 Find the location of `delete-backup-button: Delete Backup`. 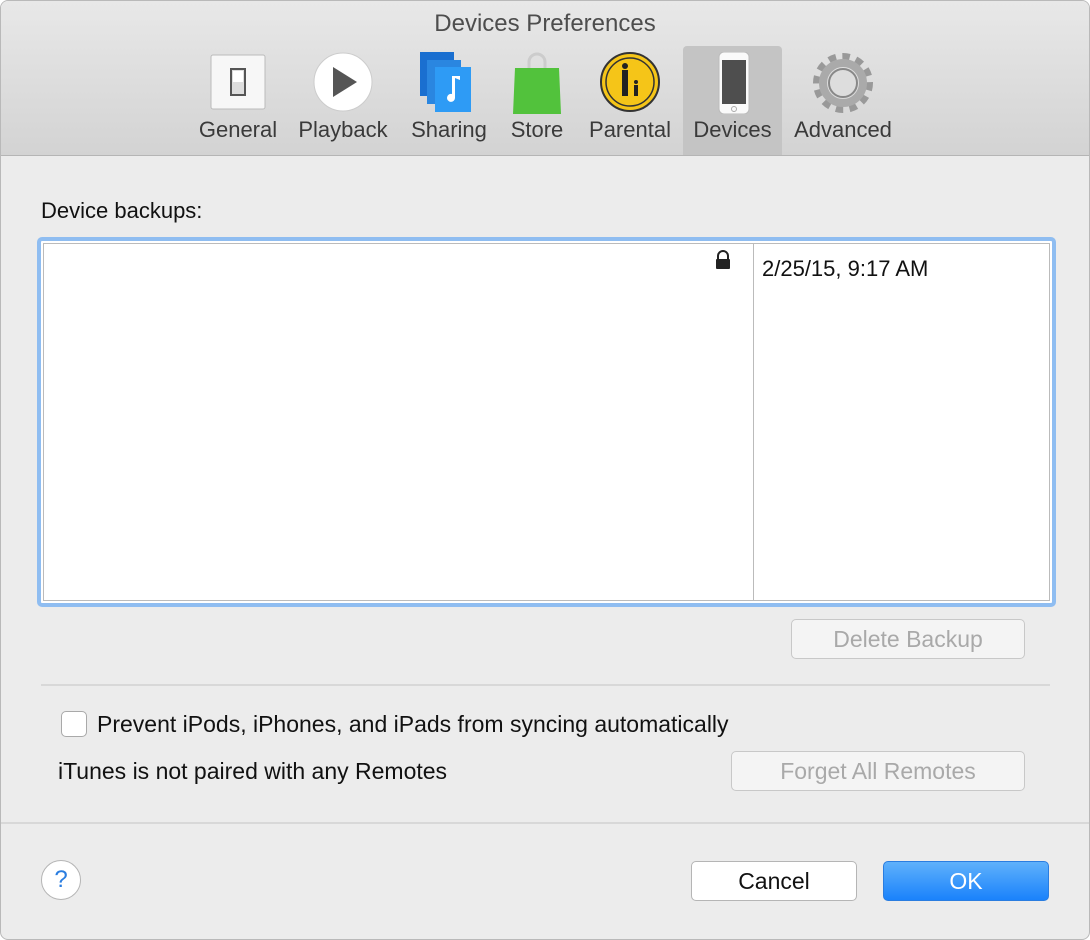

delete-backup-button: Delete Backup is located at coordinates (908, 639).